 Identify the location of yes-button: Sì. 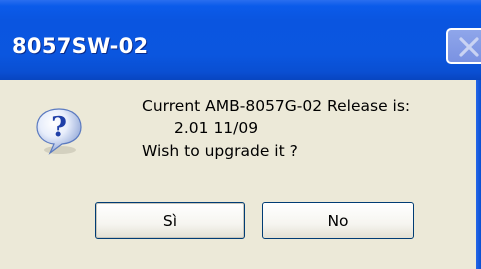
(170, 220).